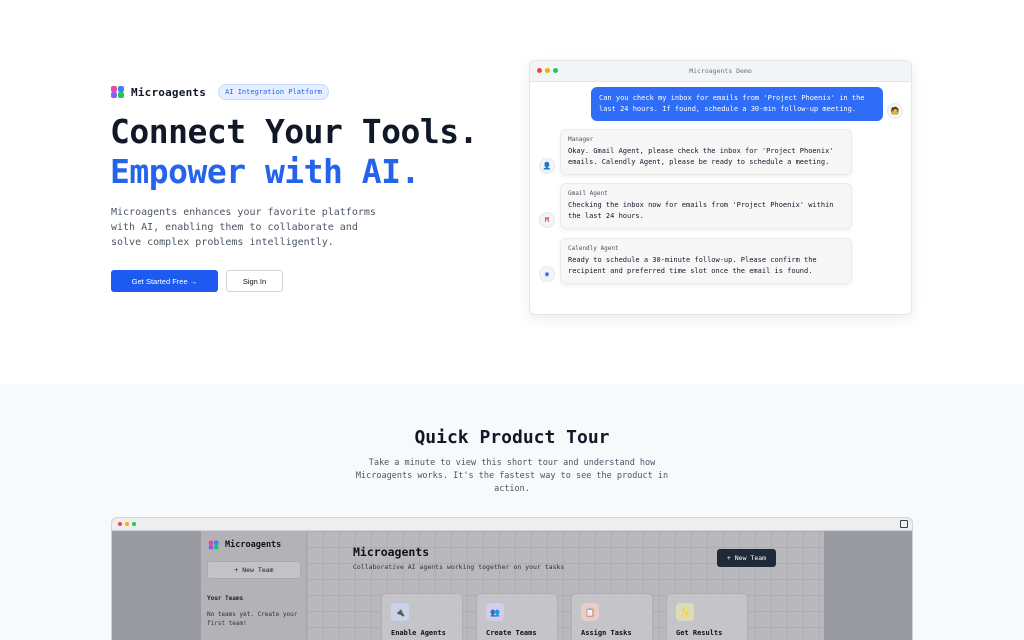  I want to click on feature-card-label: Assign Tasks, so click(606, 633).